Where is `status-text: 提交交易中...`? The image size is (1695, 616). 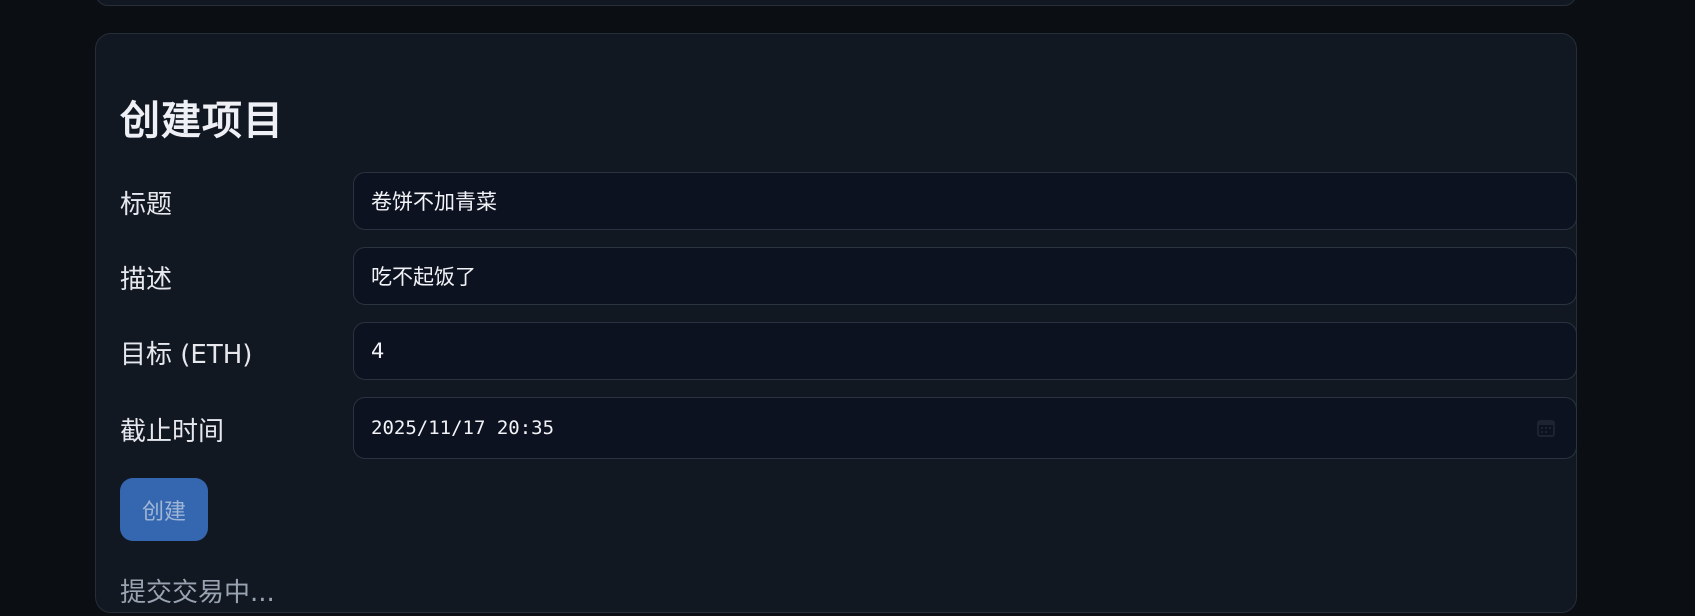 status-text: 提交交易中... is located at coordinates (197, 593).